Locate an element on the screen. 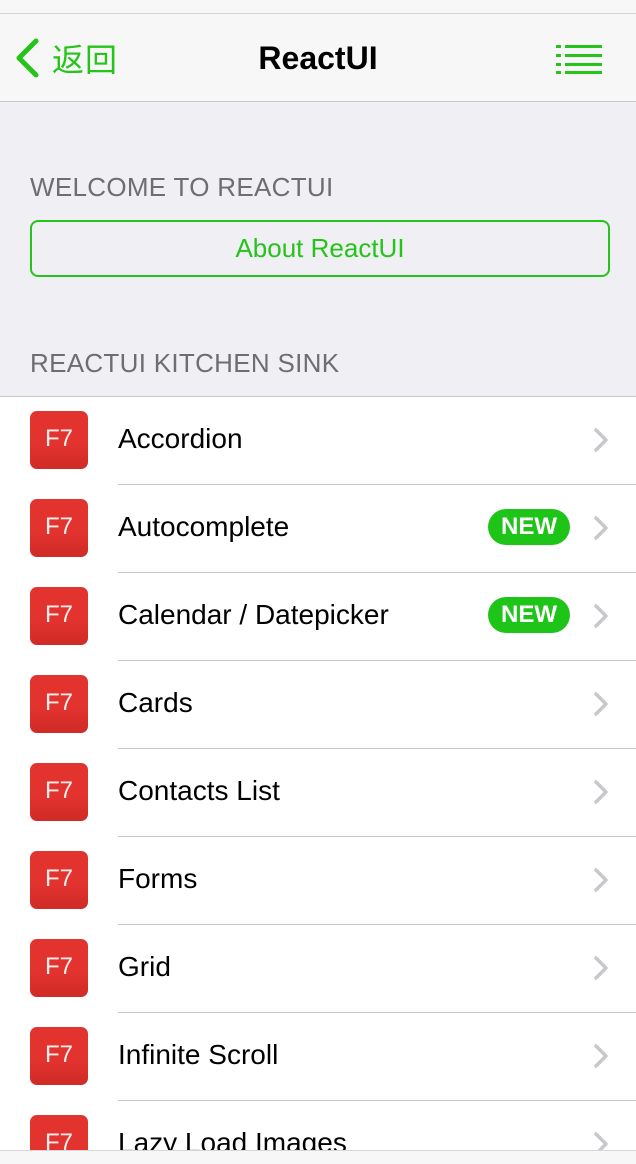 This screenshot has height=1164, width=636. list-item: F7 Cards is located at coordinates (318, 705).